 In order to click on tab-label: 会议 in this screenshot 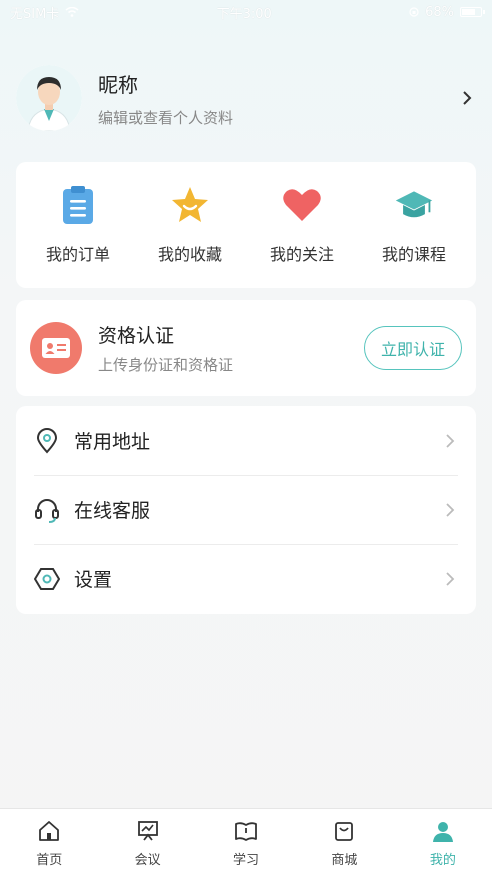, I will do `click(147, 860)`.